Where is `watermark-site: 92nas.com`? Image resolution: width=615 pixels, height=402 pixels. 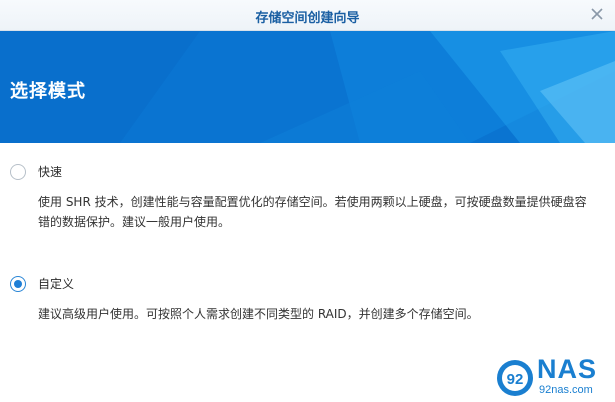
watermark-site: 92nas.com is located at coordinates (566, 390).